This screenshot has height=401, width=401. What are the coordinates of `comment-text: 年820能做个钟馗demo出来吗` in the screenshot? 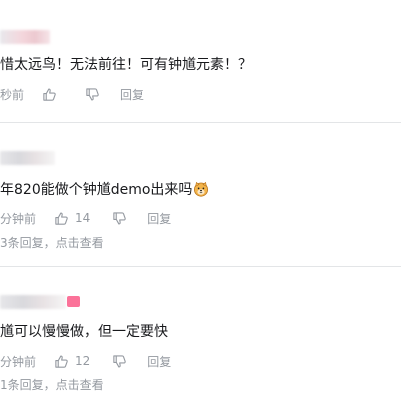 It's located at (96, 190).